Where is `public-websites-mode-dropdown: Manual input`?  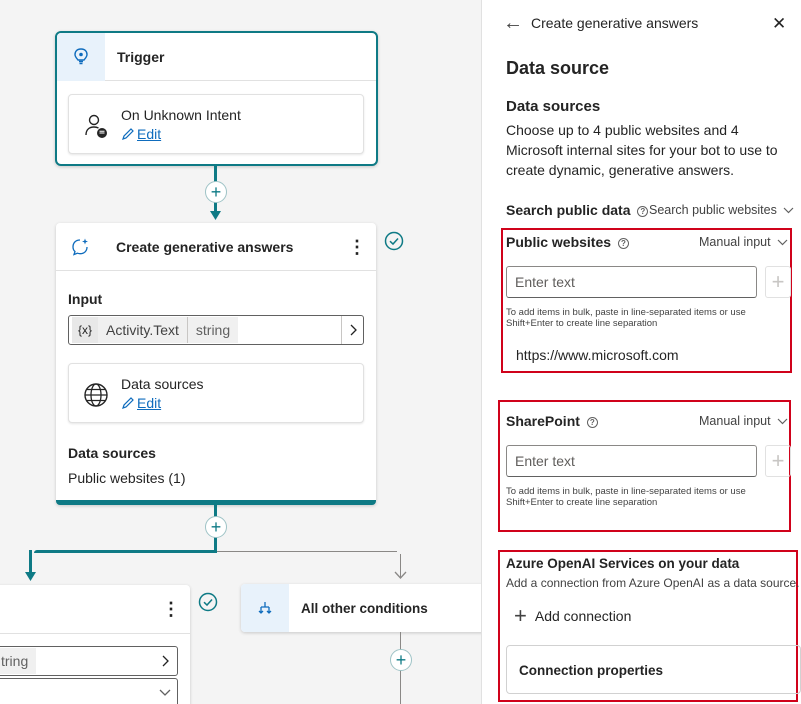 public-websites-mode-dropdown: Manual input is located at coordinates (743, 242).